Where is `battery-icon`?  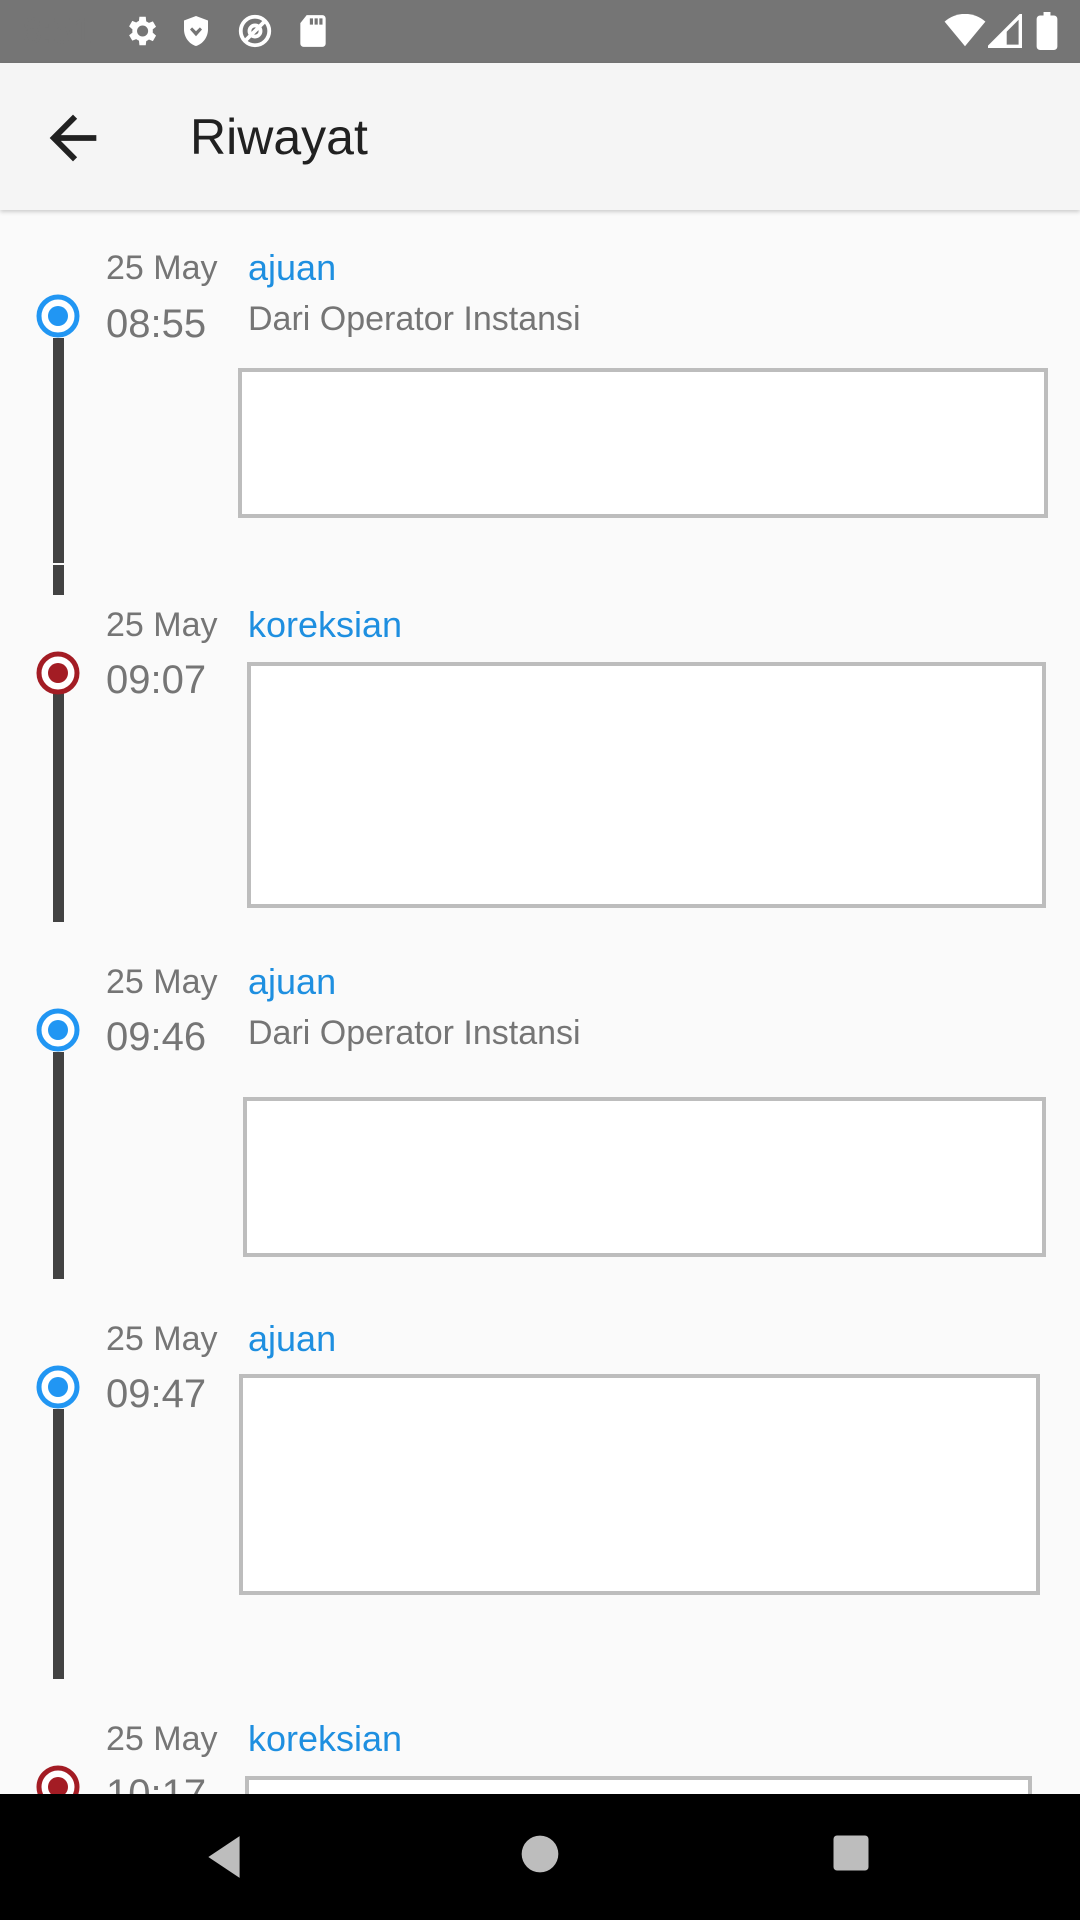
battery-icon is located at coordinates (1047, 31).